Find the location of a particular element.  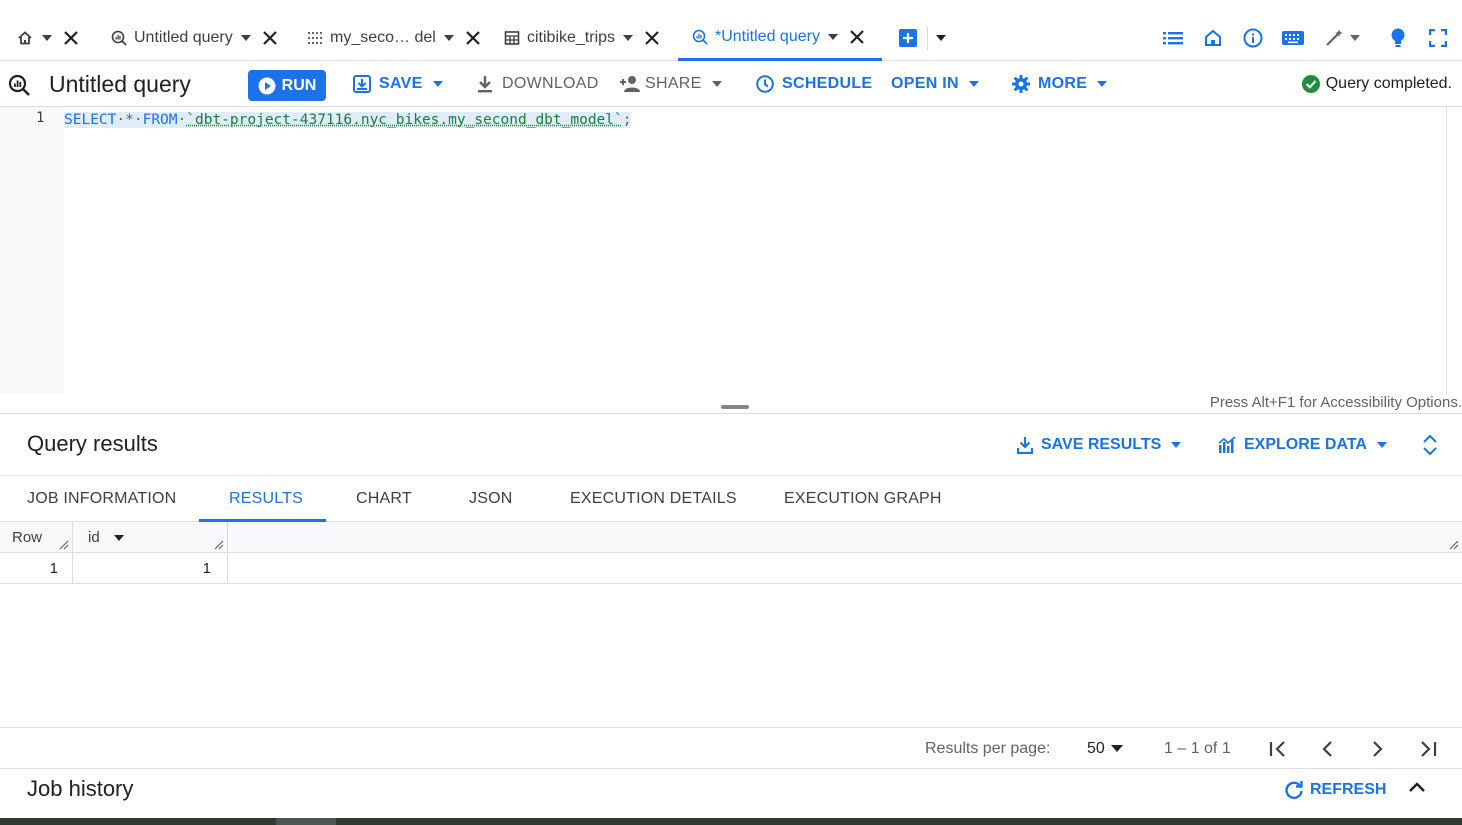

schedule-button: SCHEDULE is located at coordinates (814, 84).